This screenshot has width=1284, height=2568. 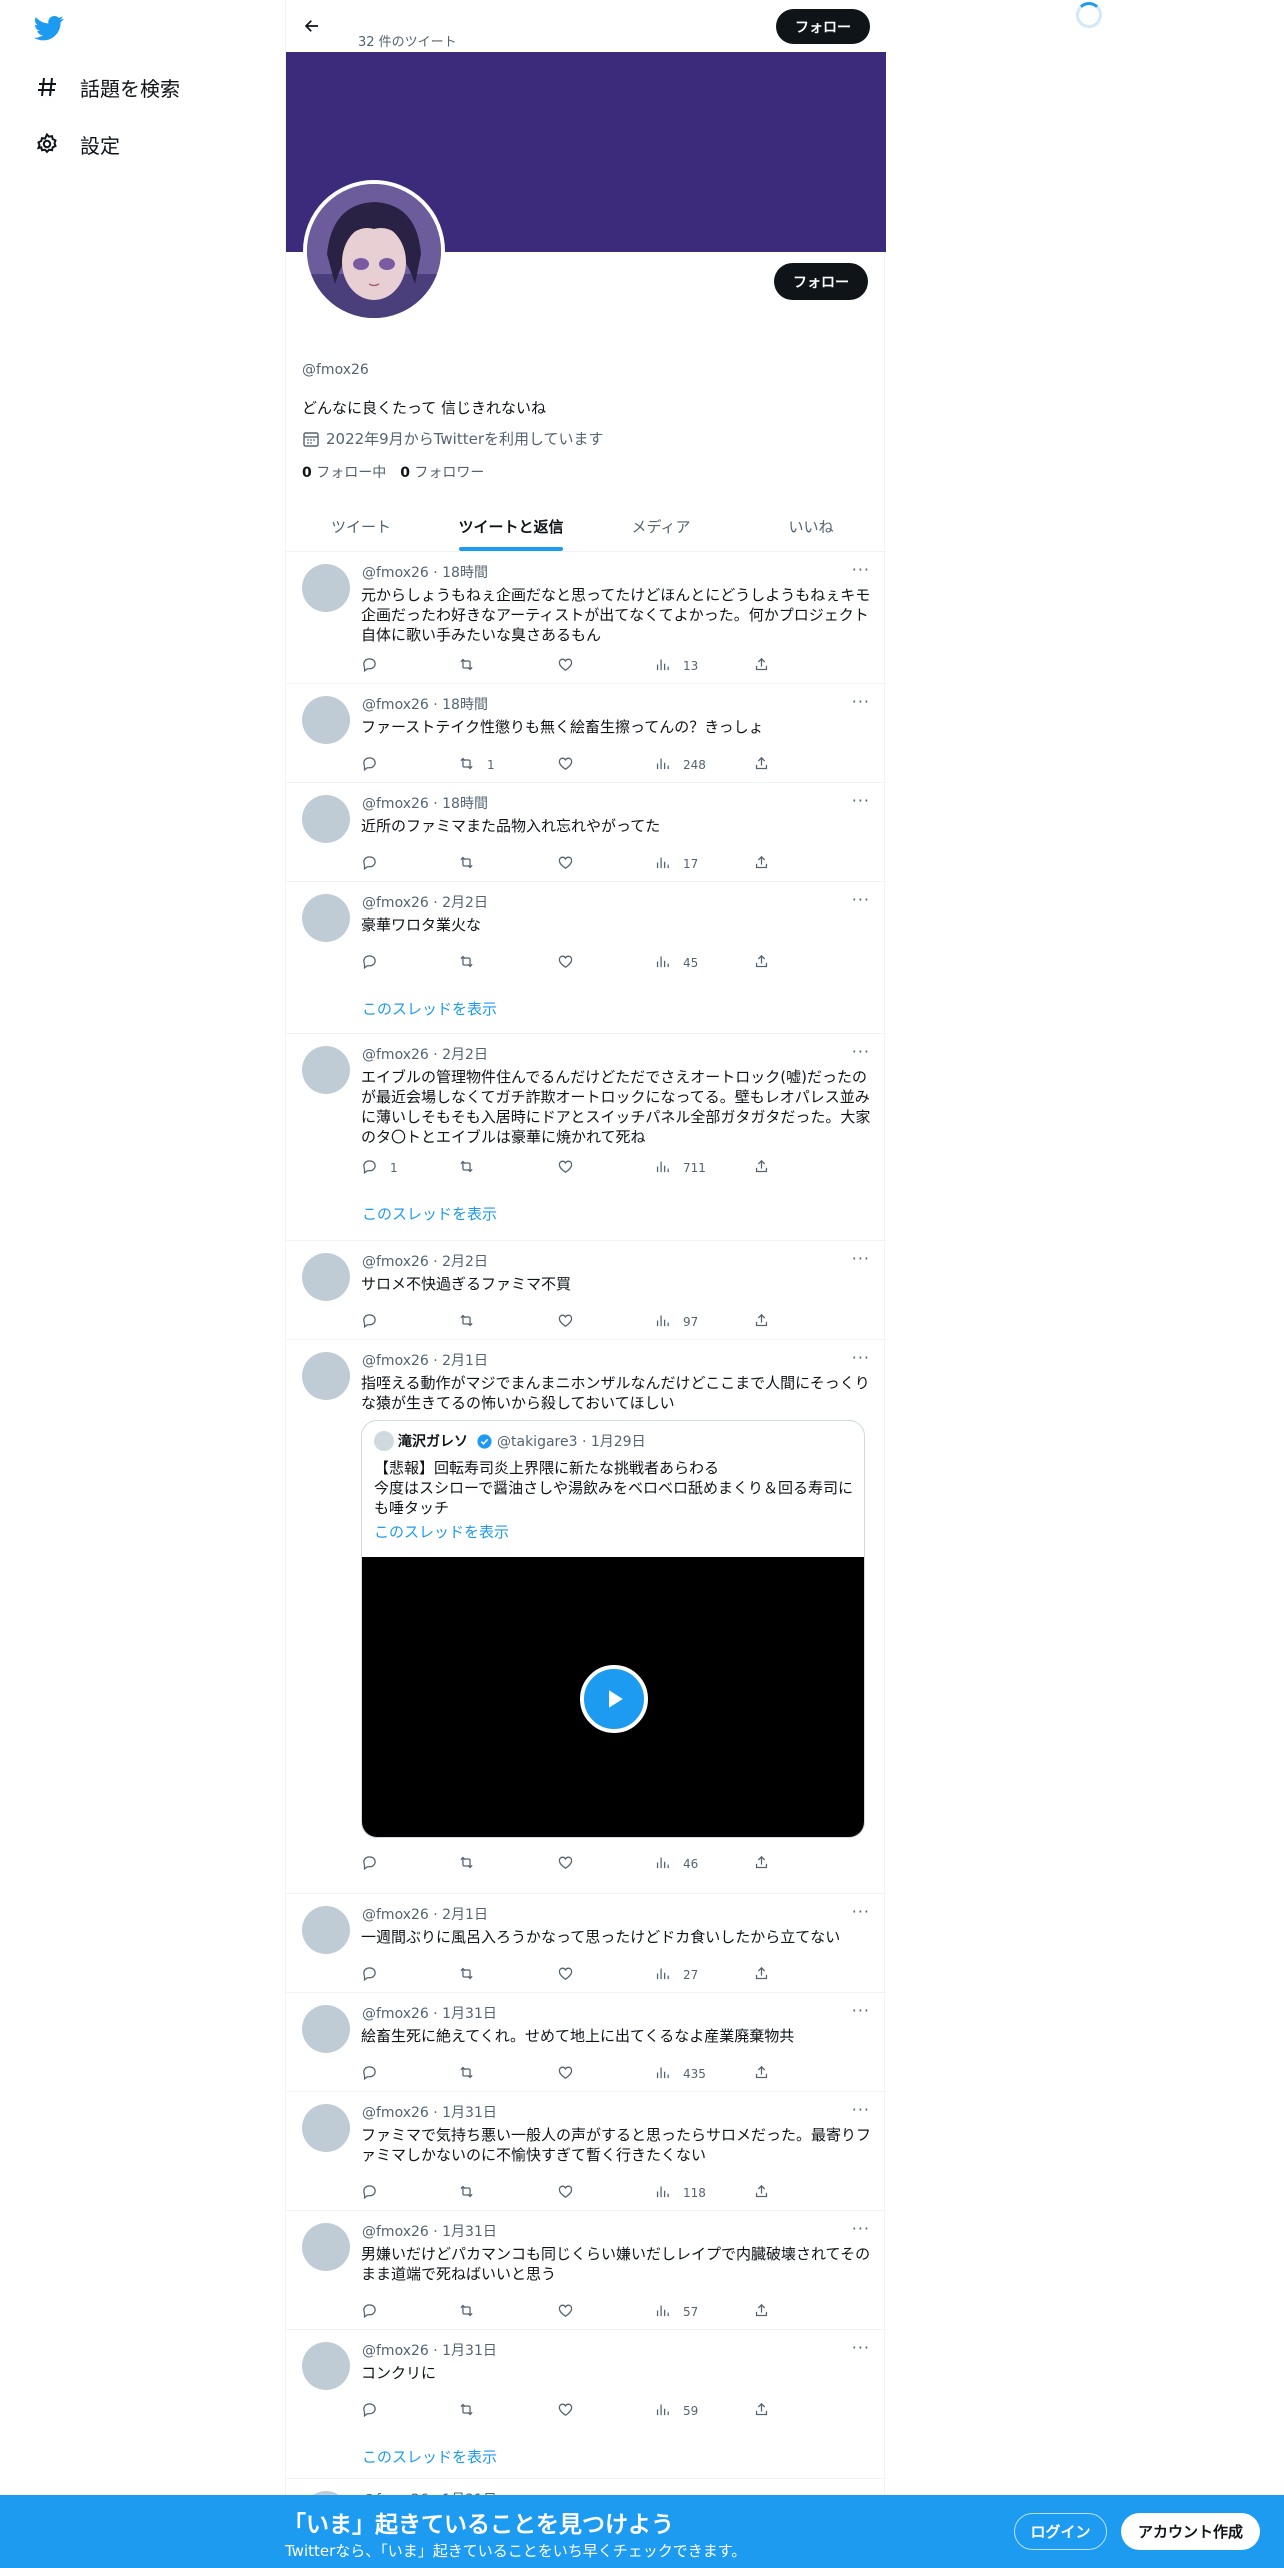 What do you see at coordinates (661, 526) in the screenshot?
I see `tab-media: メディア` at bounding box center [661, 526].